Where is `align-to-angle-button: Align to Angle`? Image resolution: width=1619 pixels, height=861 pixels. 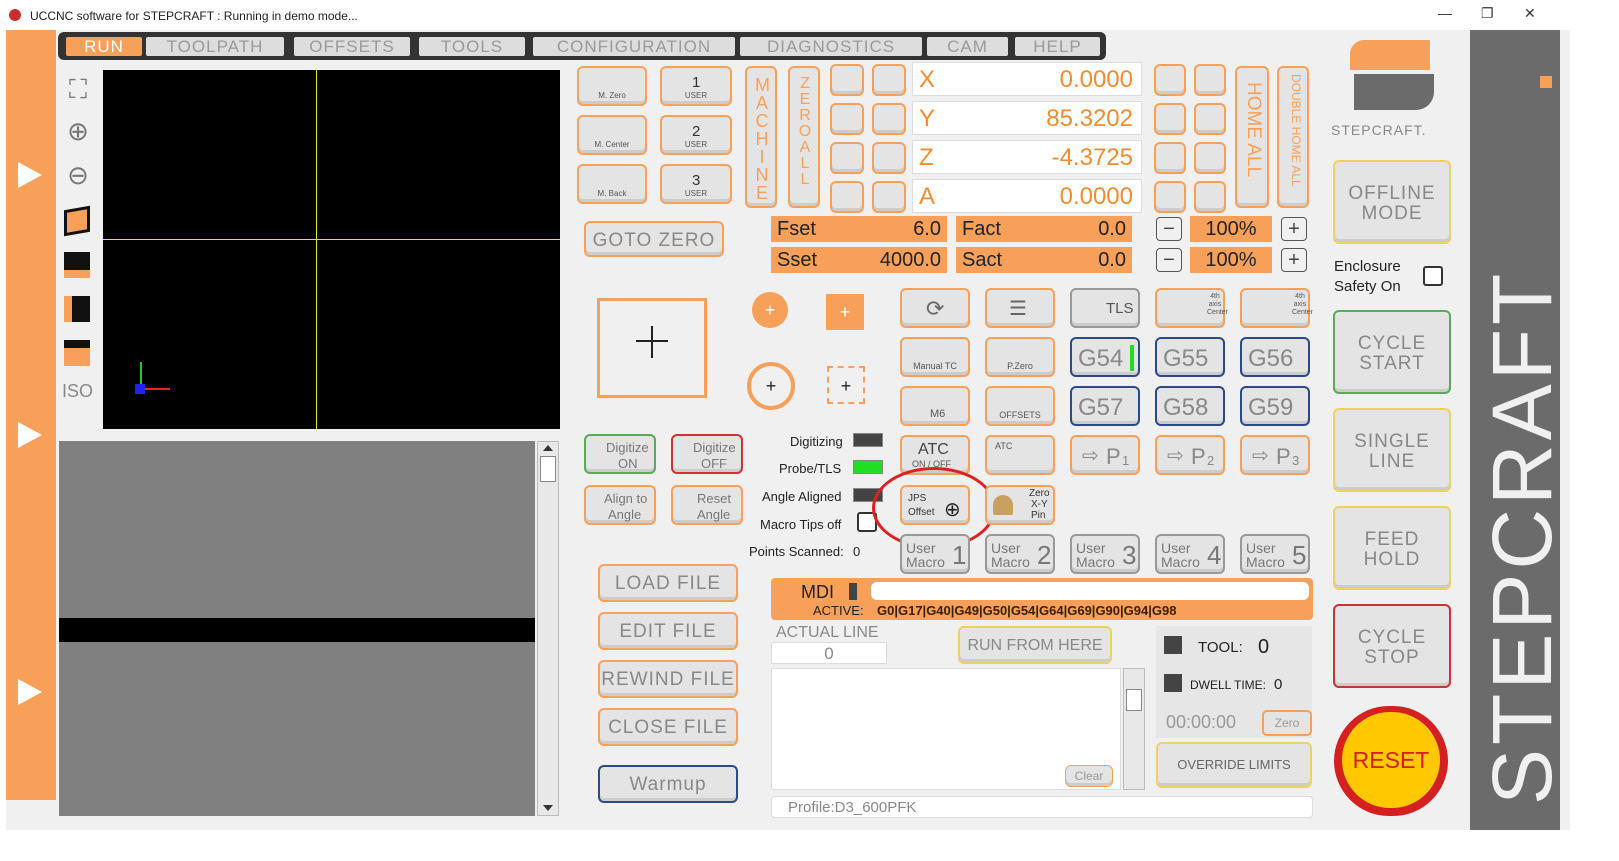
align-to-angle-button: Align to Angle is located at coordinates (620, 505).